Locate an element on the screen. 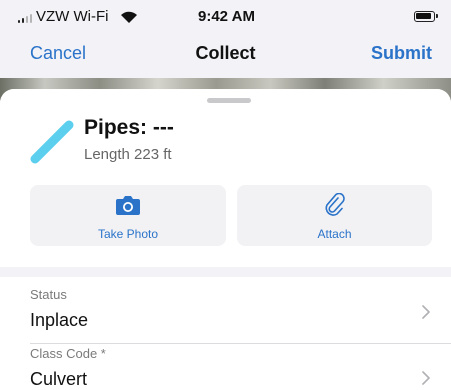  class-code-field-value: Culvert is located at coordinates (59, 379).